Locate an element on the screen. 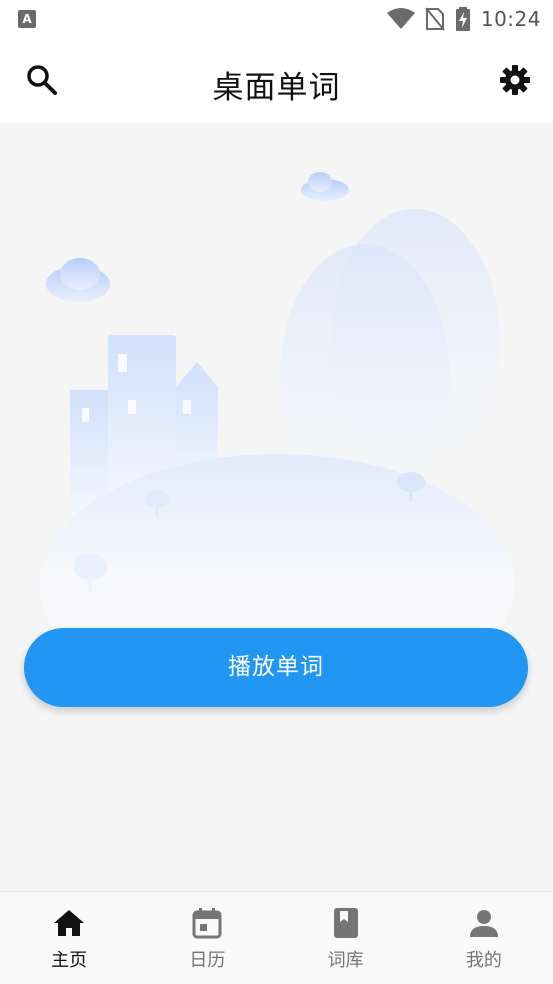 Image resolution: width=553 pixels, height=984 pixels. cloud-decoration is located at coordinates (197, 237).